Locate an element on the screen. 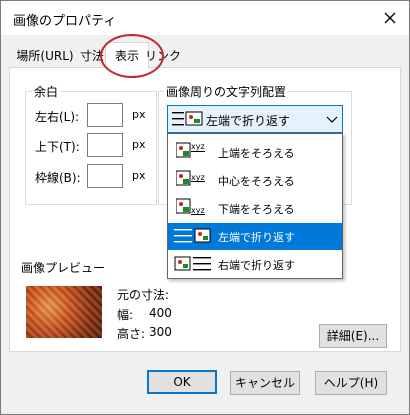 The width and height of the screenshot is (410, 415). tab-location-url: 場所(URL) is located at coordinates (45, 56).